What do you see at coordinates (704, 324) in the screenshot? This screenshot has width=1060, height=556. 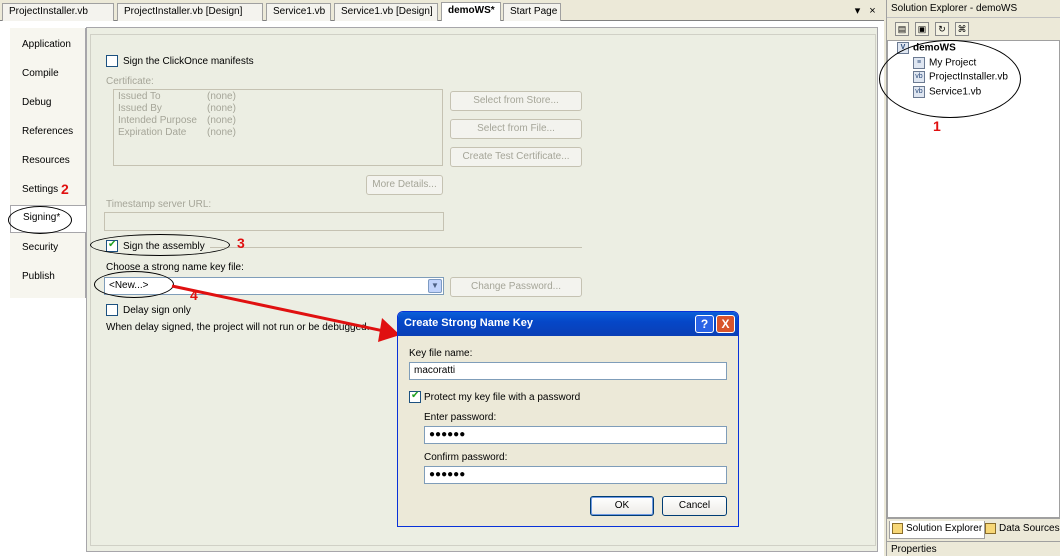 I see `help-button: ?` at bounding box center [704, 324].